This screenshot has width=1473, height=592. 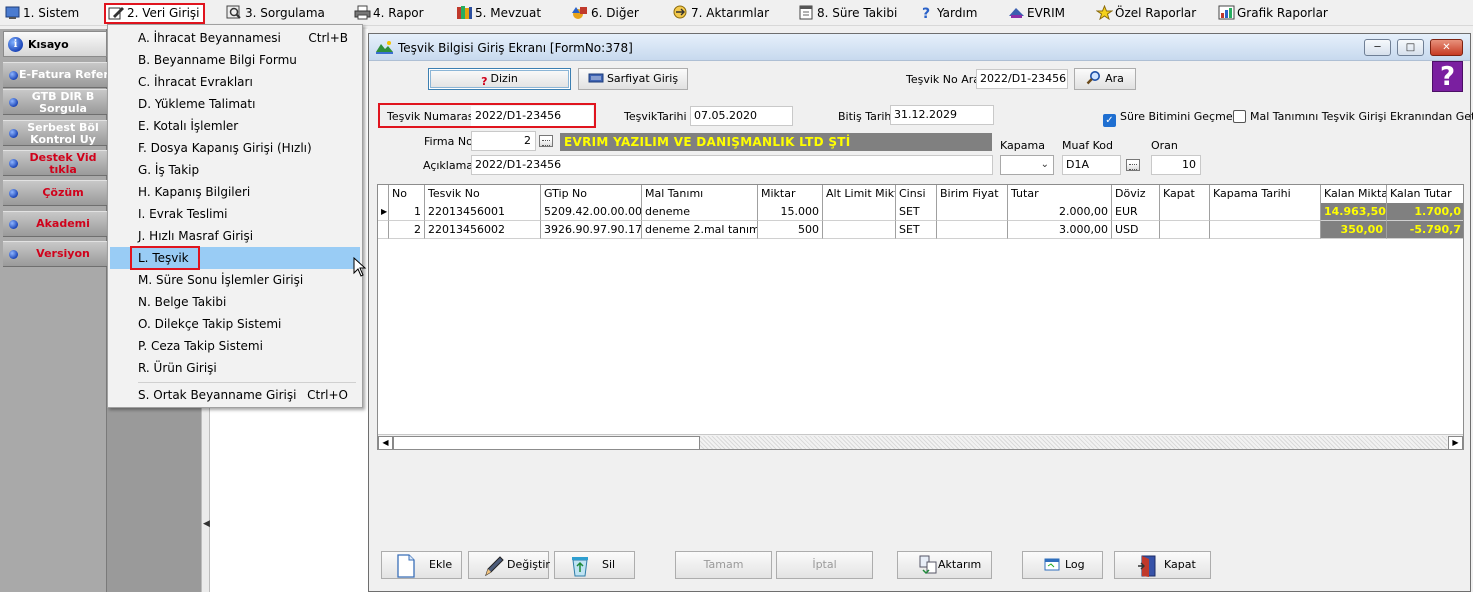 I want to click on menu-rapor: 4. Rapor, so click(x=388, y=13).